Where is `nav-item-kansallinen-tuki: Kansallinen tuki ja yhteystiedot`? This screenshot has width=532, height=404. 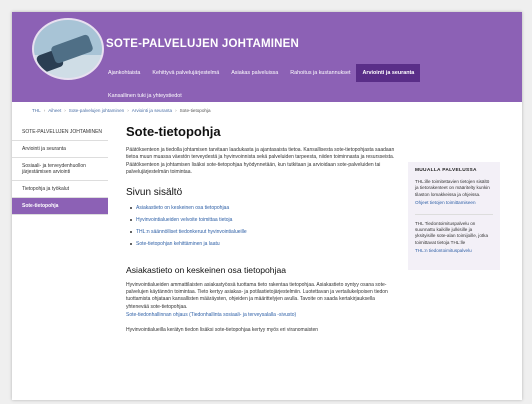 nav-item-kansallinen-tuki: Kansallinen tuki ja yhteystiedot is located at coordinates (145, 96).